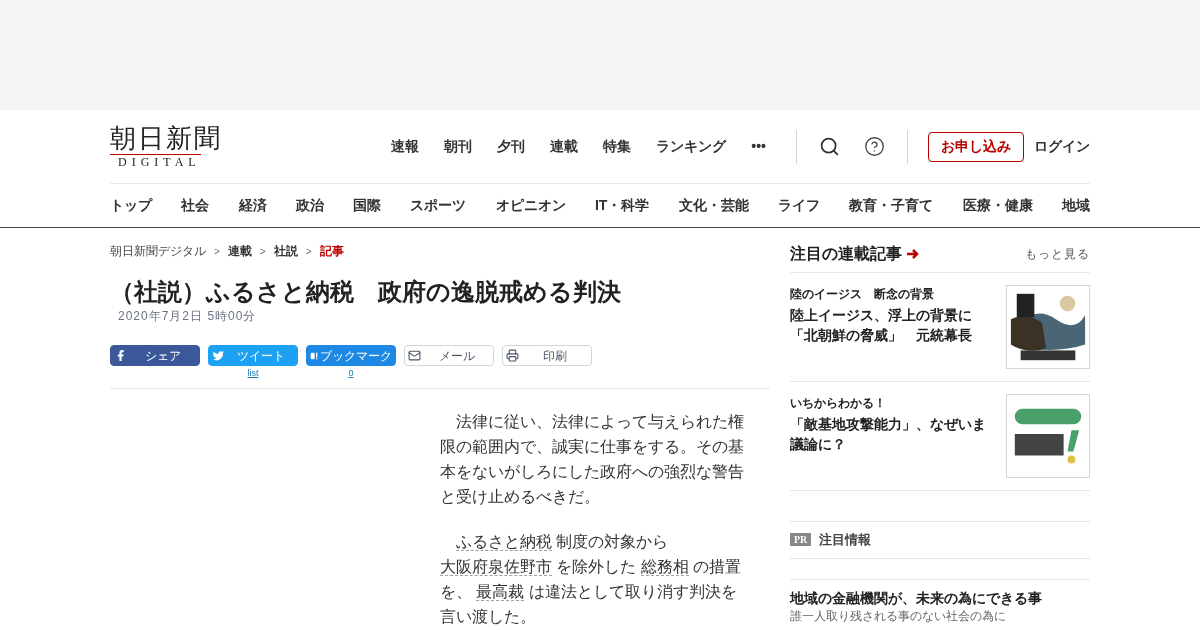 The image size is (1200, 630). Describe the element at coordinates (218, 355) in the screenshot. I see `bird-icon` at that location.